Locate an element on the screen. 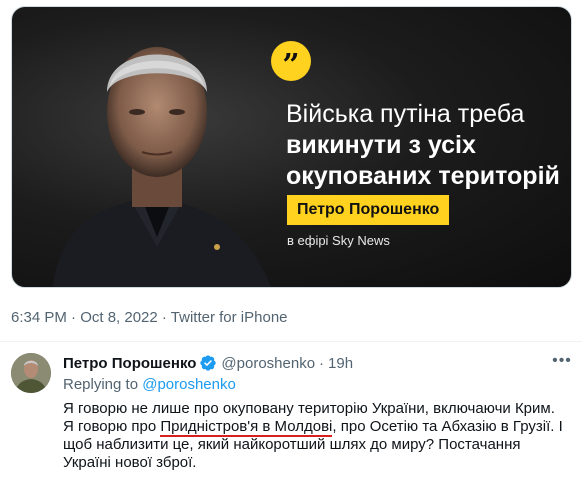 The width and height of the screenshot is (582, 488). author-handle: @poroshenko is located at coordinates (268, 363).